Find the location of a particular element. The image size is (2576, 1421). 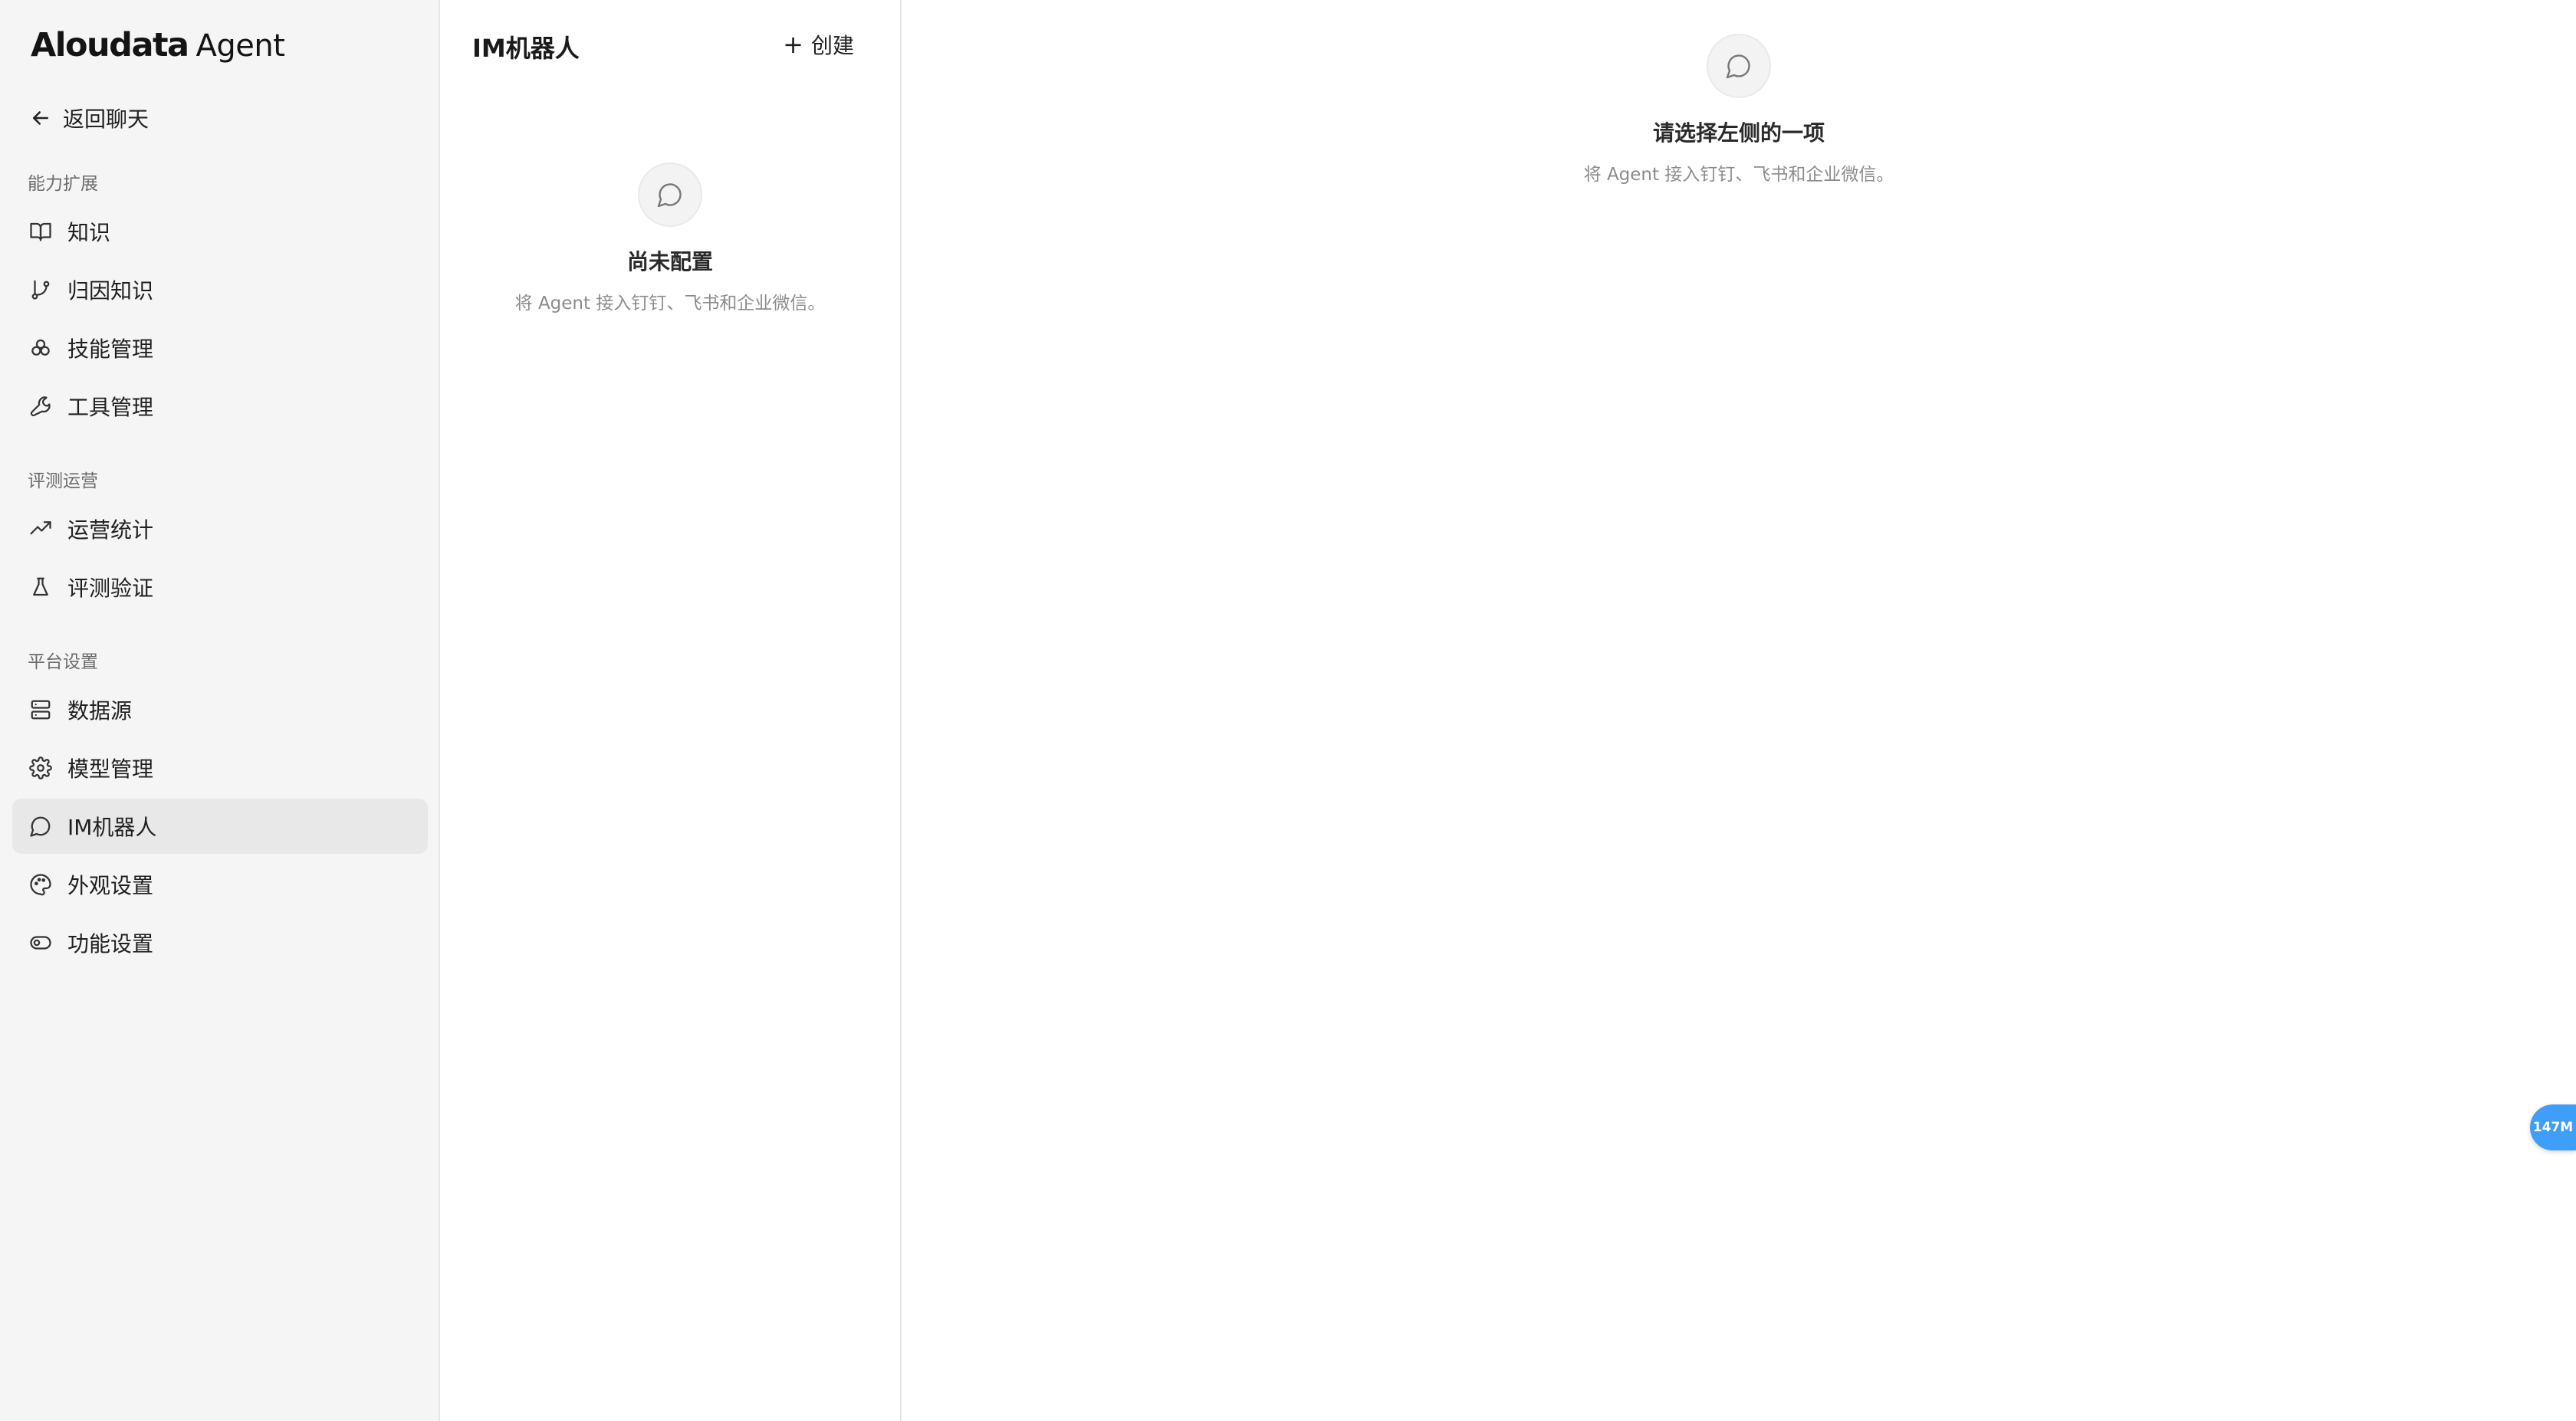

back-label: 返回聊天 is located at coordinates (107, 119).